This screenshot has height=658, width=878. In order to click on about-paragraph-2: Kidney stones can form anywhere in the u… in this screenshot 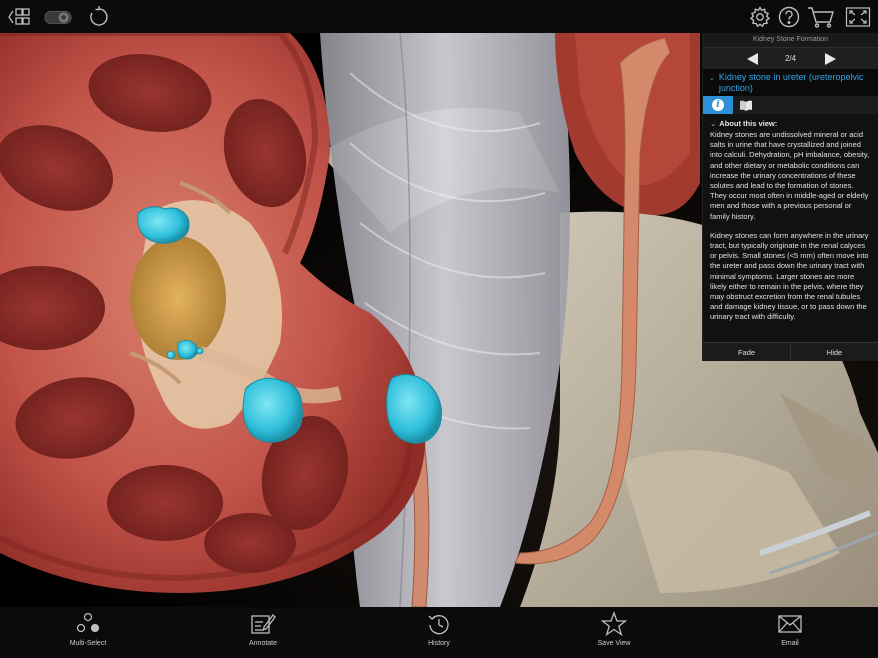, I will do `click(789, 276)`.